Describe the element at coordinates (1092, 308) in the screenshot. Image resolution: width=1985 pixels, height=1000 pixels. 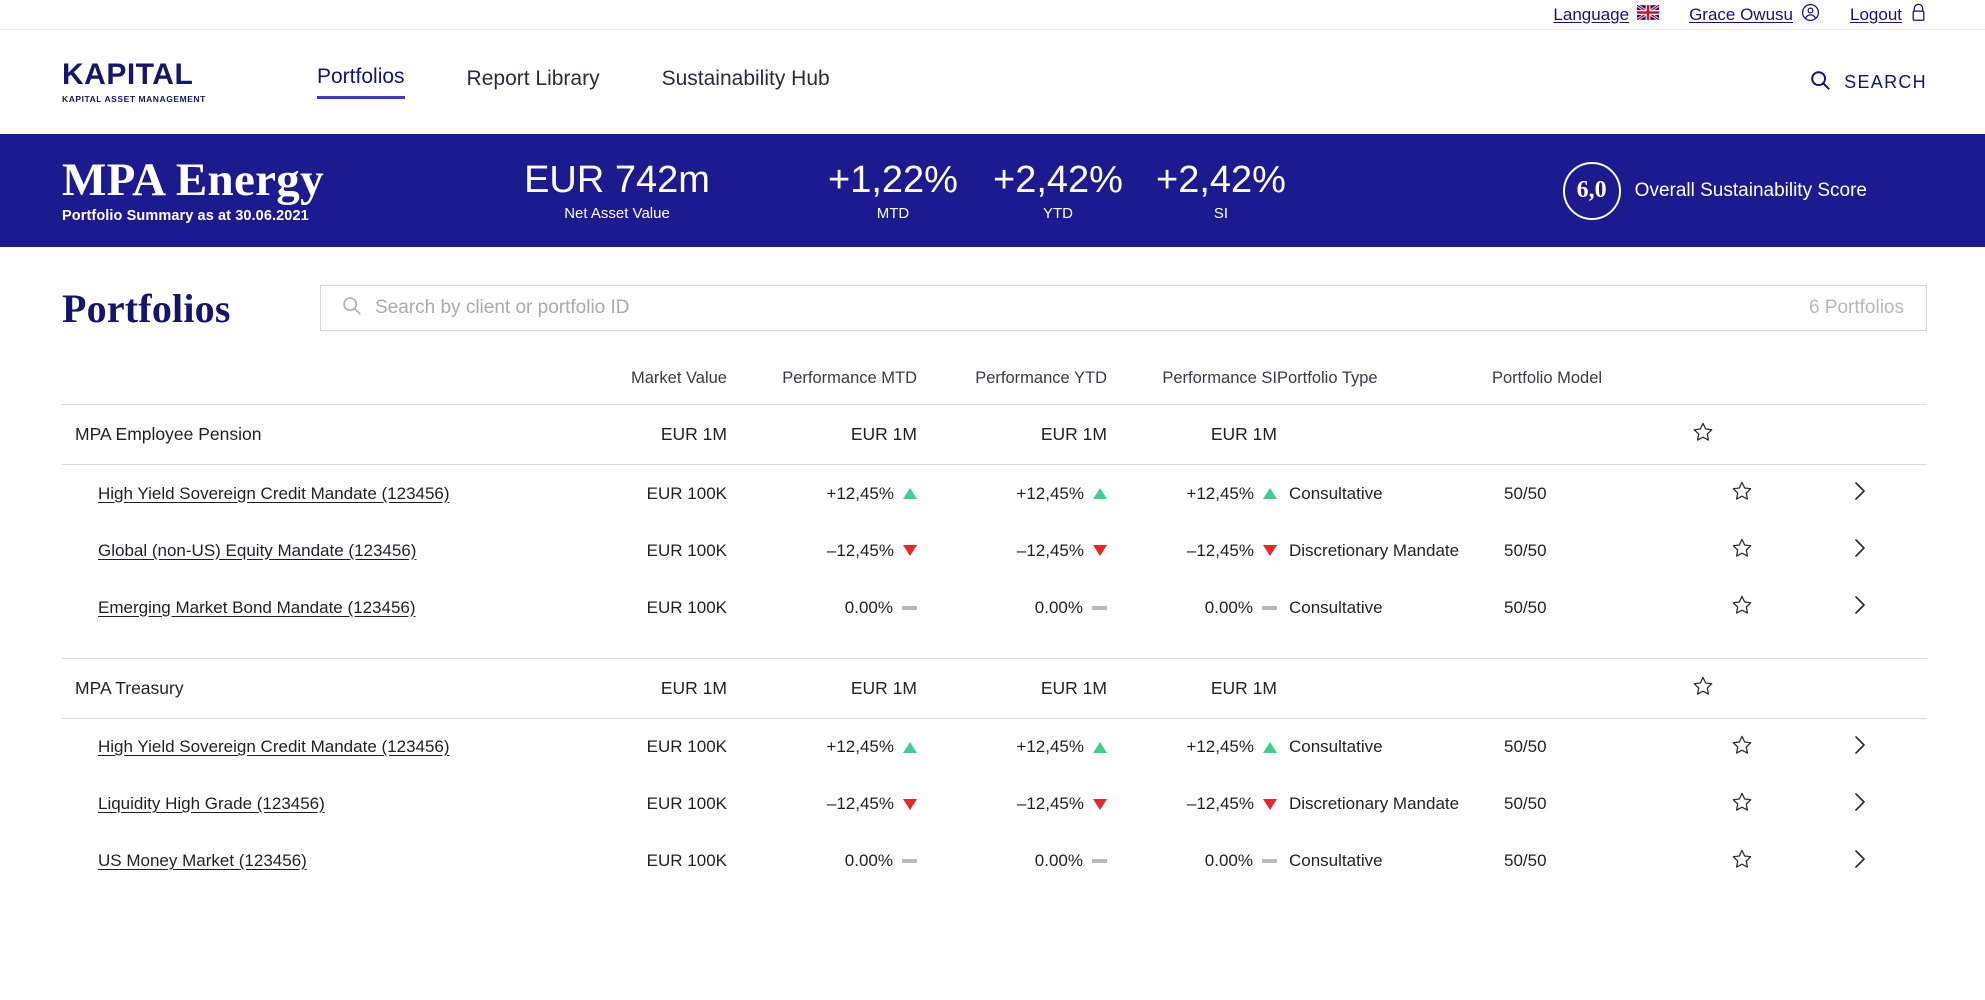
I see `portfolio-search-input` at that location.